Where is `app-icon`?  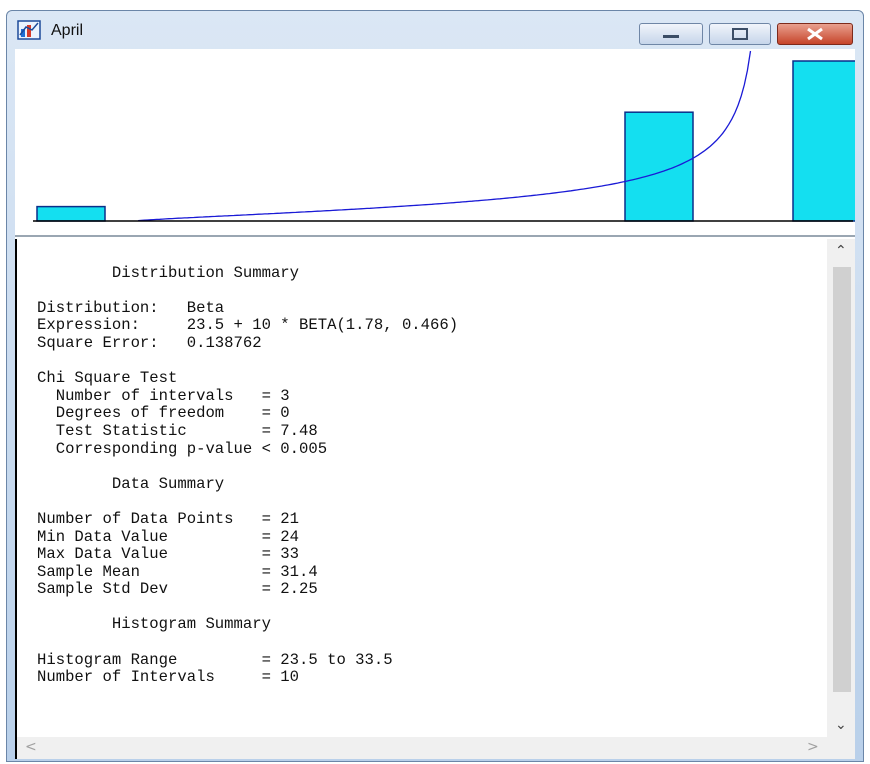 app-icon is located at coordinates (29, 30).